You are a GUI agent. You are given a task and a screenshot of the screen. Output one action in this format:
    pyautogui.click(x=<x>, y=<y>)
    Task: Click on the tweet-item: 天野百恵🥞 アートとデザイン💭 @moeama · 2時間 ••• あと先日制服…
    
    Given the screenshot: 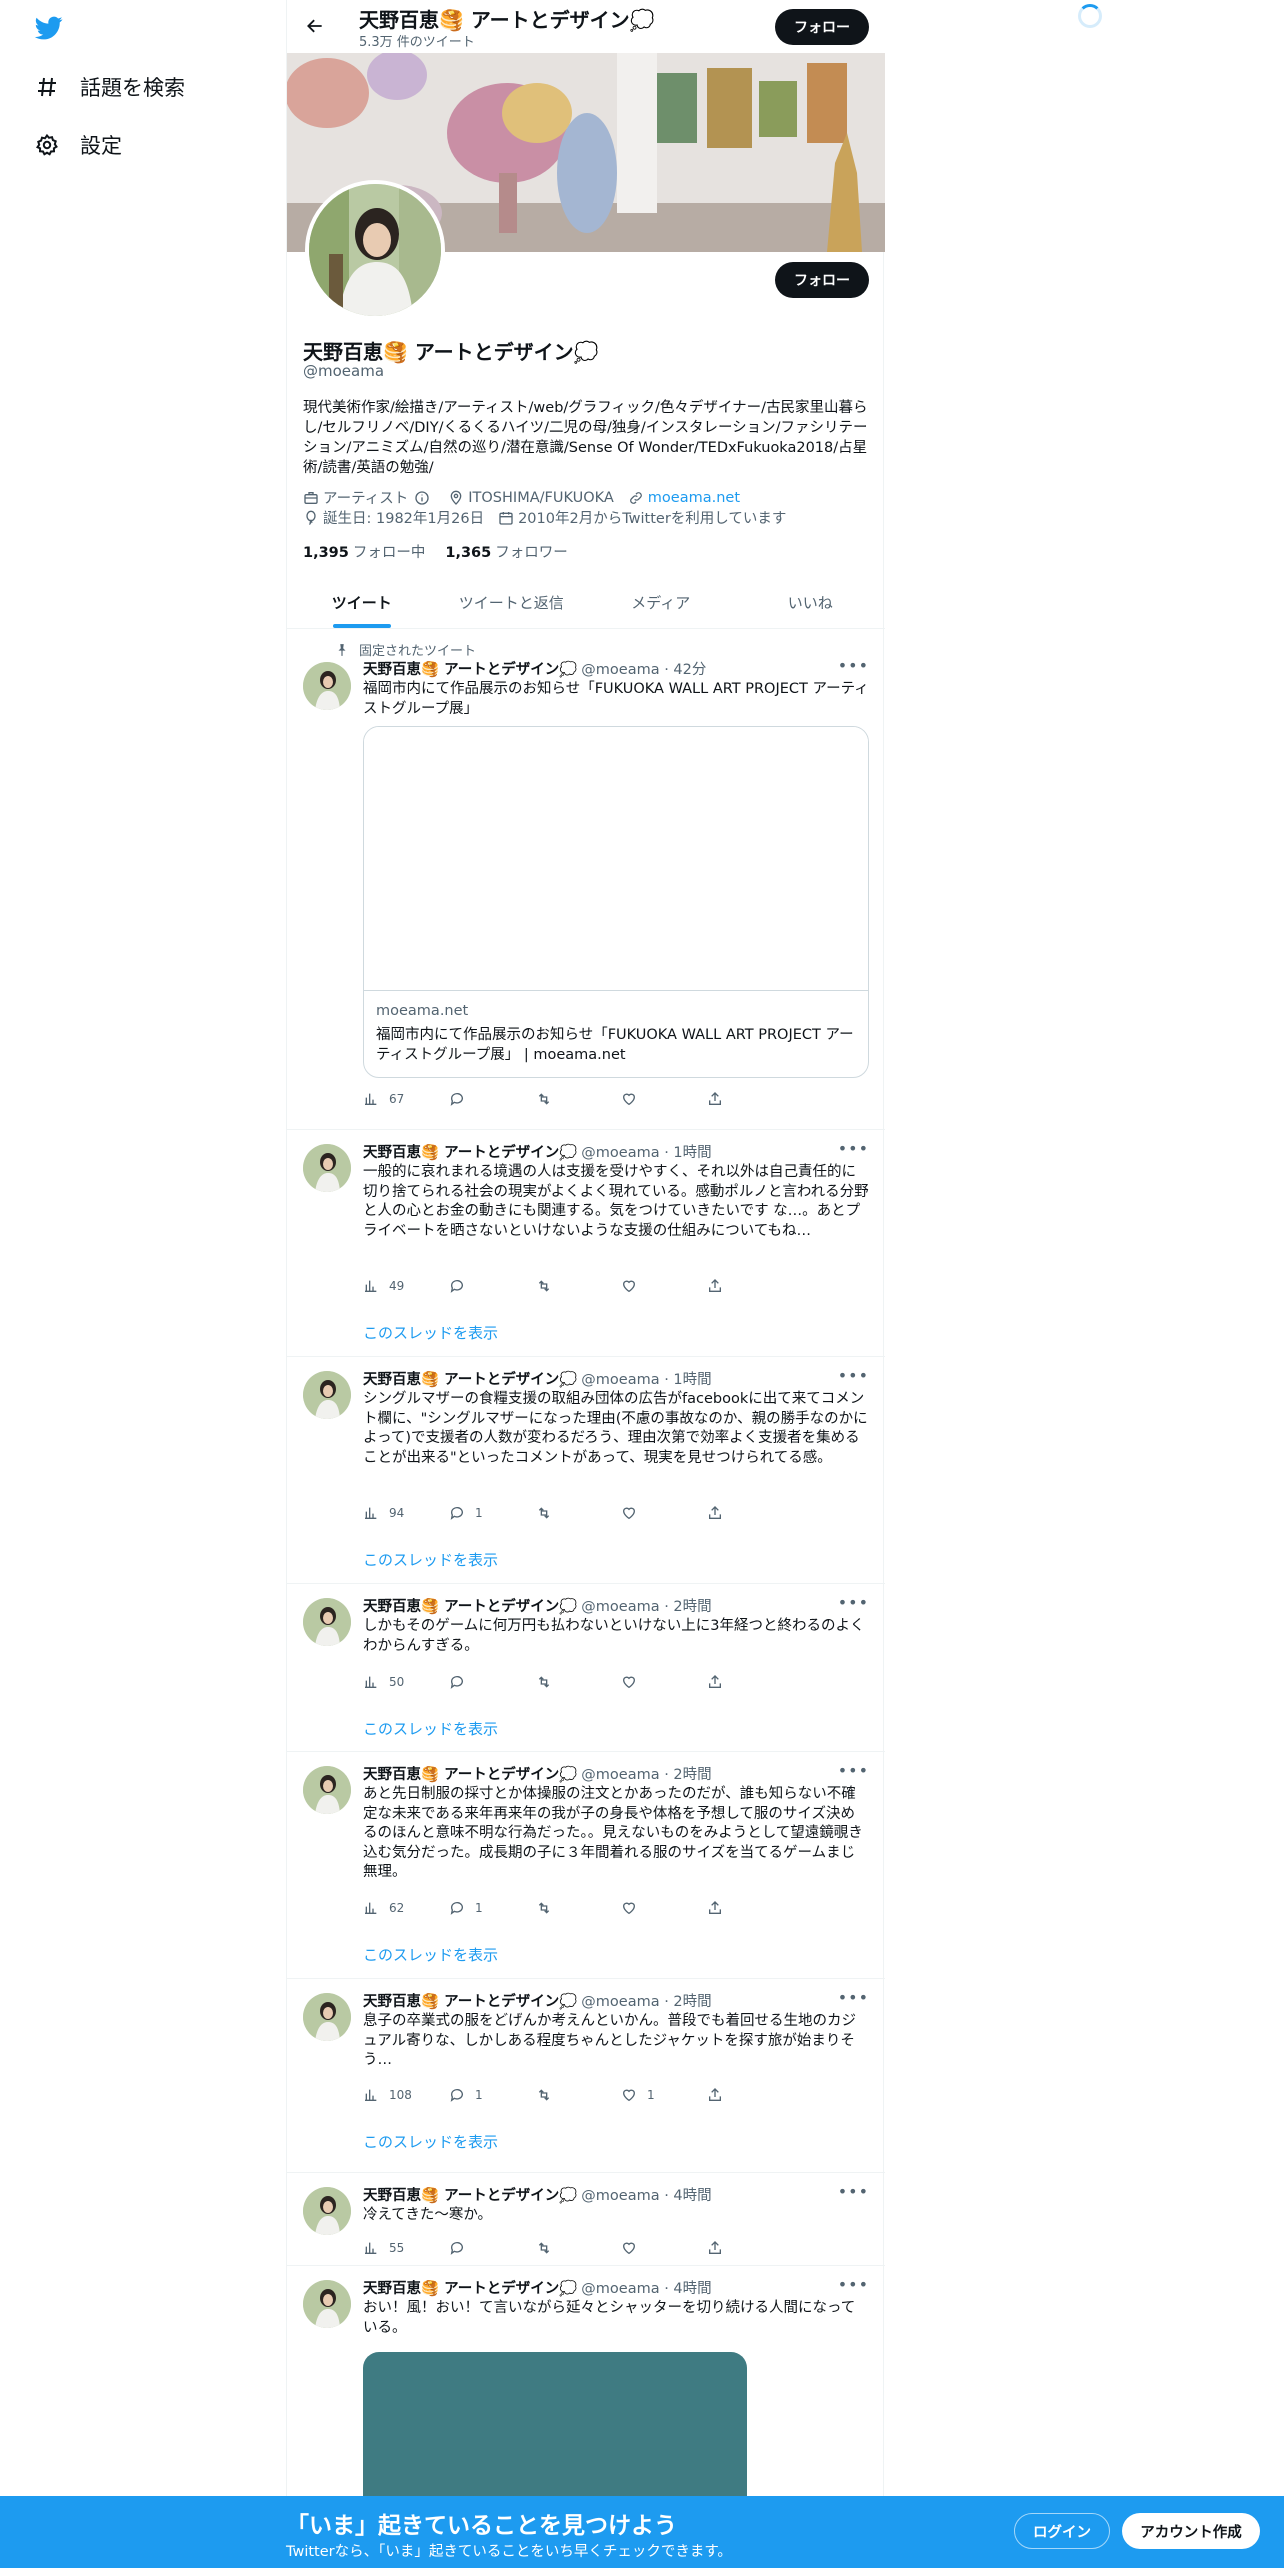 What is the action you would take?
    pyautogui.click(x=586, y=1865)
    